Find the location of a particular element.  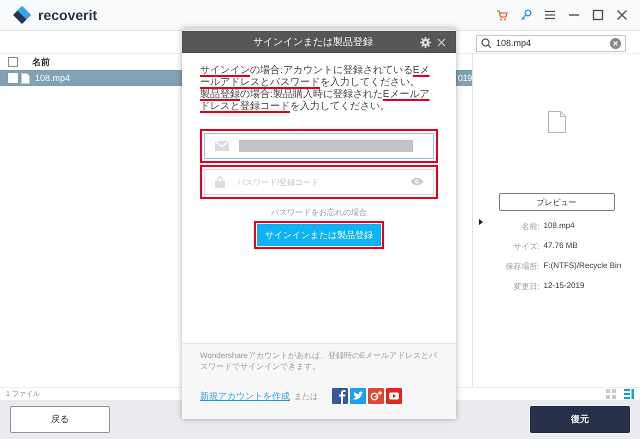

detail-value: F:(NTFS)/Recycle Bin is located at coordinates (583, 266).